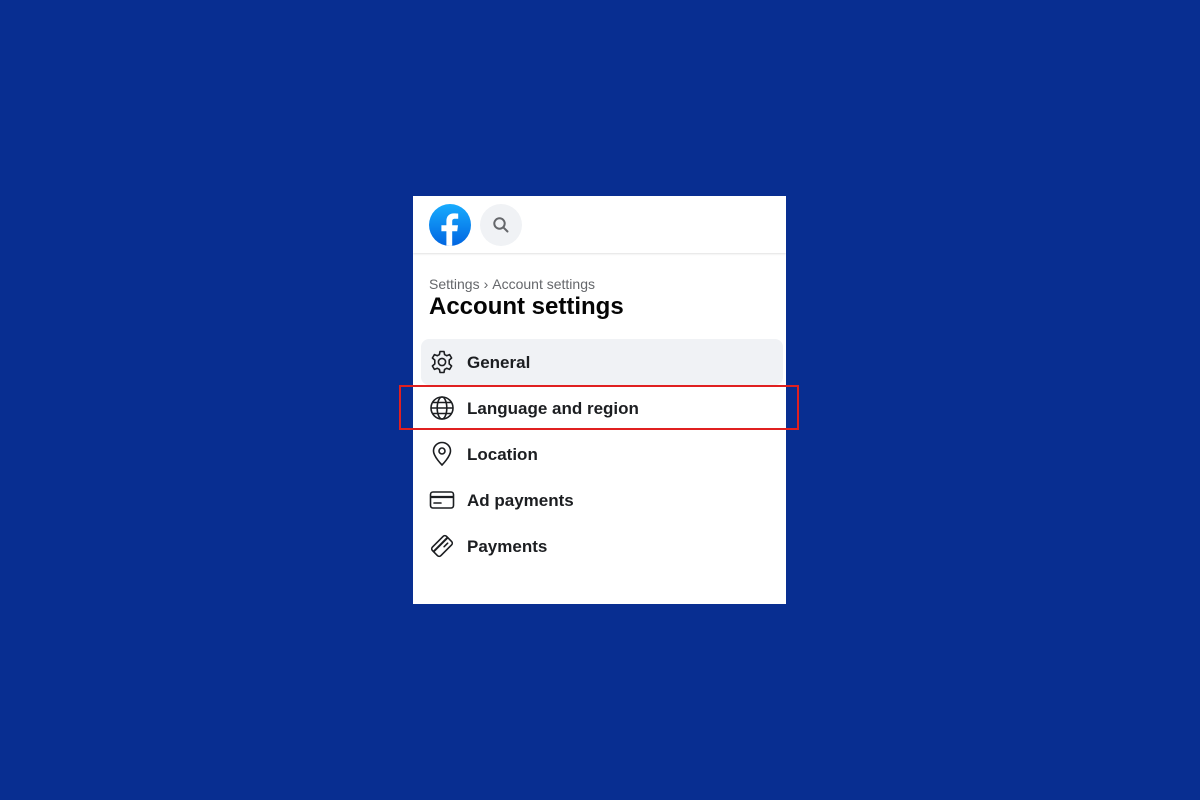  I want to click on breadcrumb: Settings › Account settings, so click(512, 284).